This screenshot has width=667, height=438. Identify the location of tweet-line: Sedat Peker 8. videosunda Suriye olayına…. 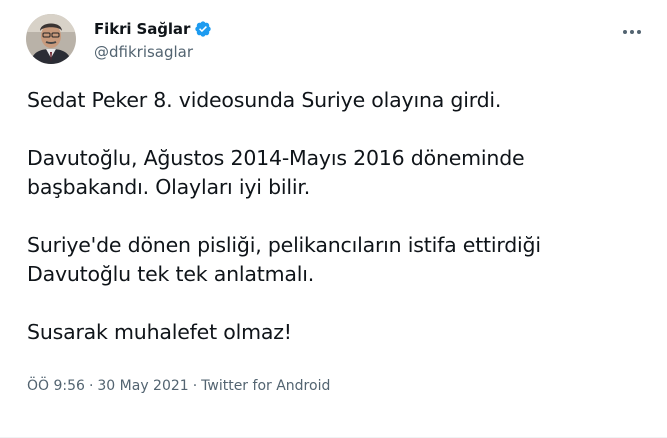
(264, 100).